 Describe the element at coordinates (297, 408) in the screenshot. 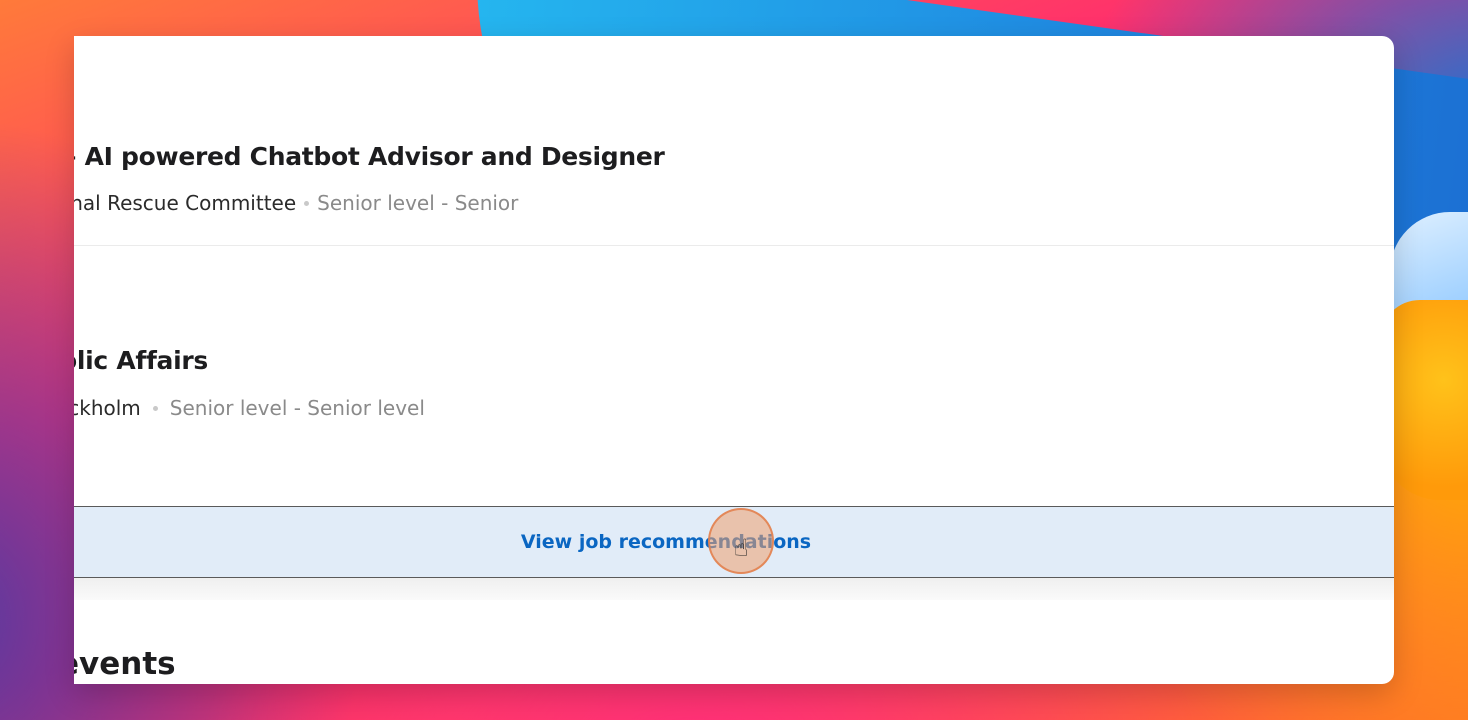

I see `job-level-2: Senior level - Senior level` at that location.